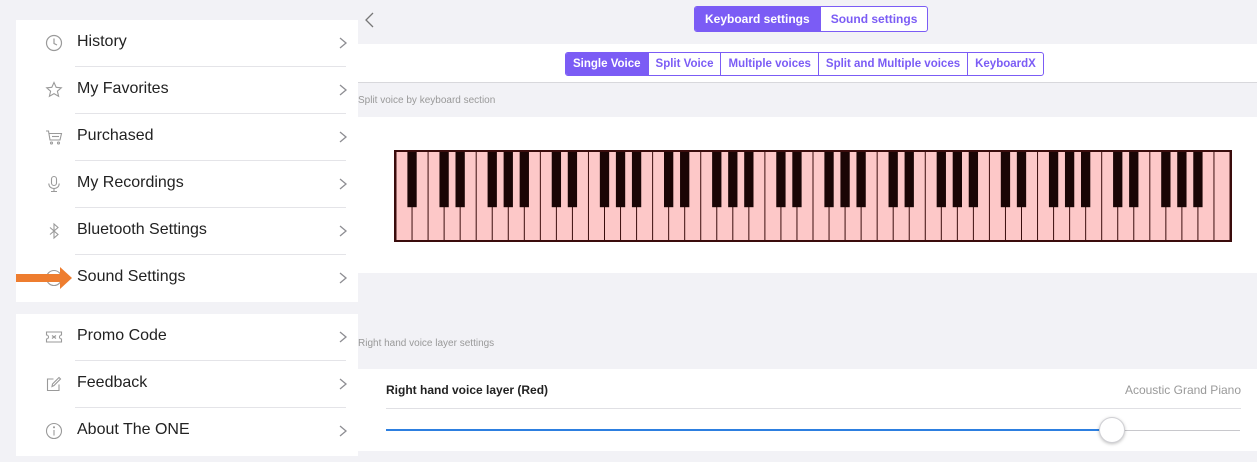 Image resolution: width=1257 pixels, height=462 pixels. What do you see at coordinates (44, 278) in the screenshot?
I see `pointer-arrow-icon` at bounding box center [44, 278].